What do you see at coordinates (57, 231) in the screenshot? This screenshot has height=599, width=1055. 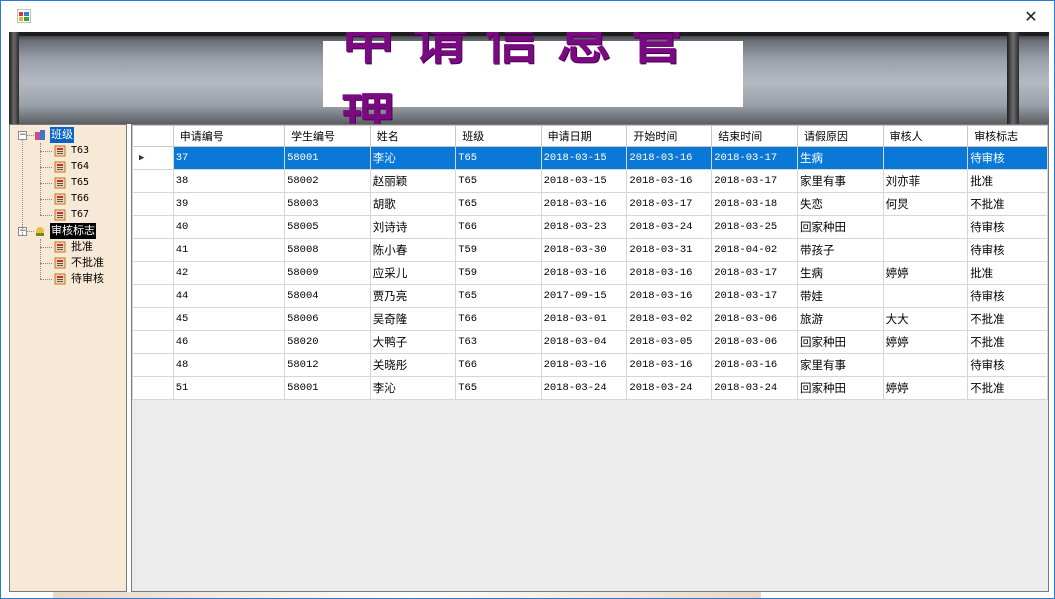 I see `tree-node-audit: − 审核标志` at bounding box center [57, 231].